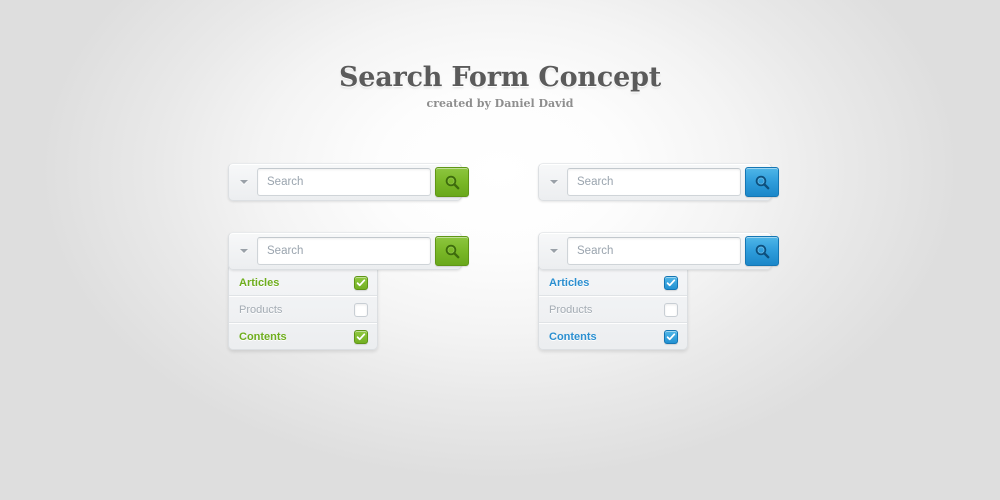 Image resolution: width=1000 pixels, height=500 pixels. I want to click on search-form-blue-collapsed, so click(658, 182).